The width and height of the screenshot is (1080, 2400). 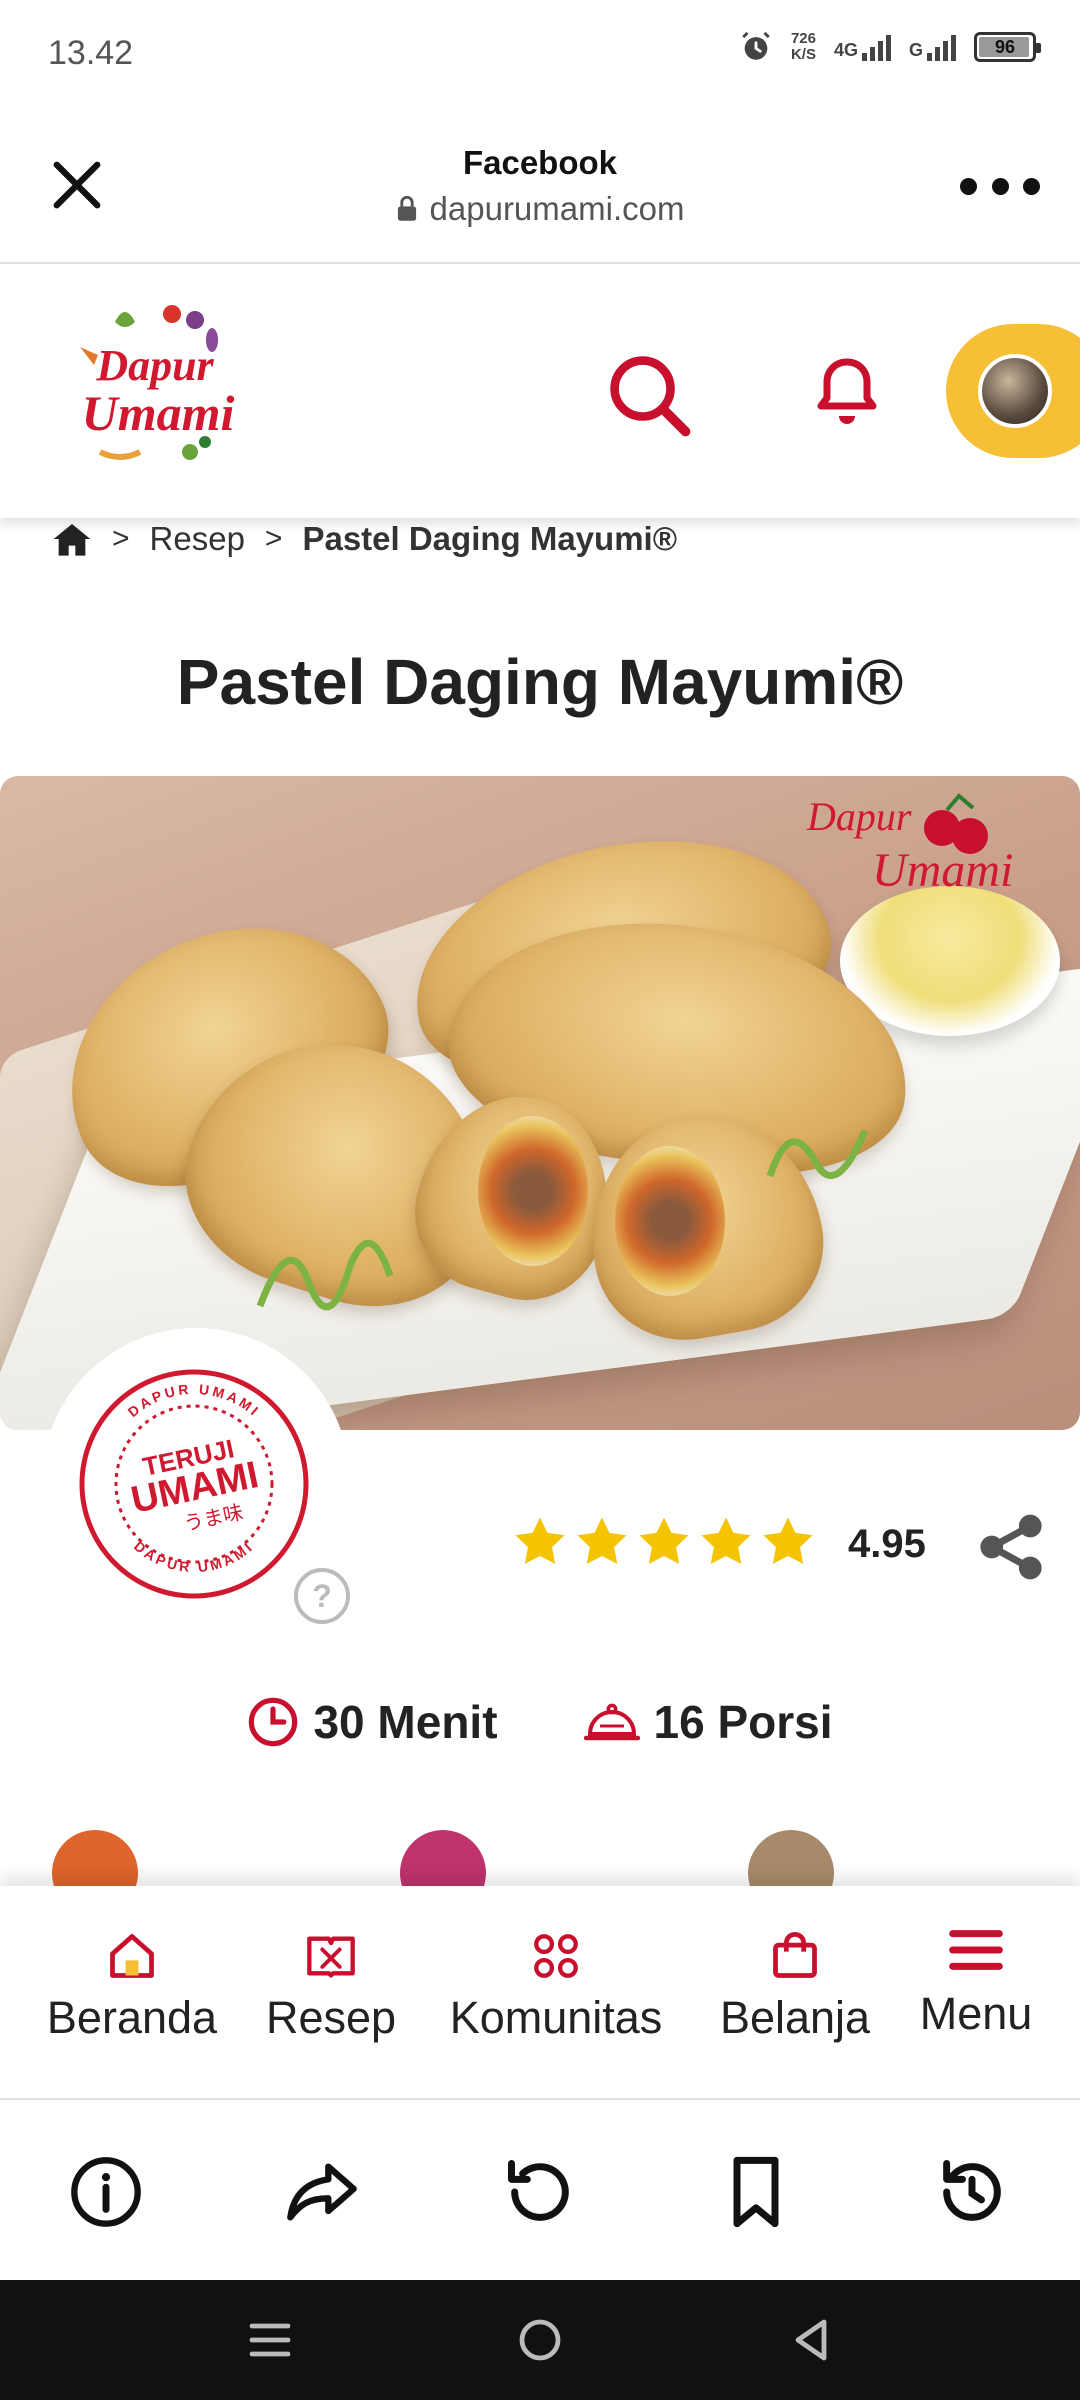 I want to click on rating-value: 4.95, so click(x=887, y=1544).